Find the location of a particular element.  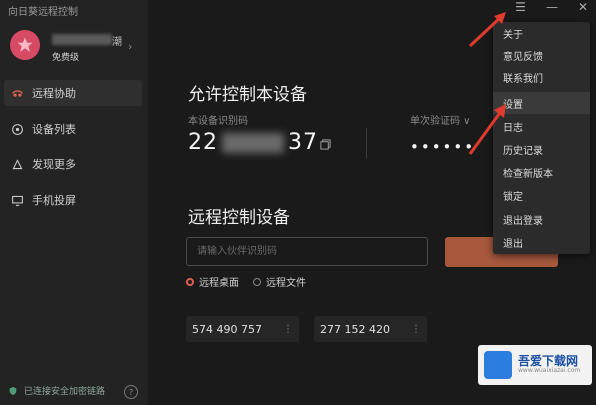

app-title: 向日葵远程控制 is located at coordinates (43, 12).